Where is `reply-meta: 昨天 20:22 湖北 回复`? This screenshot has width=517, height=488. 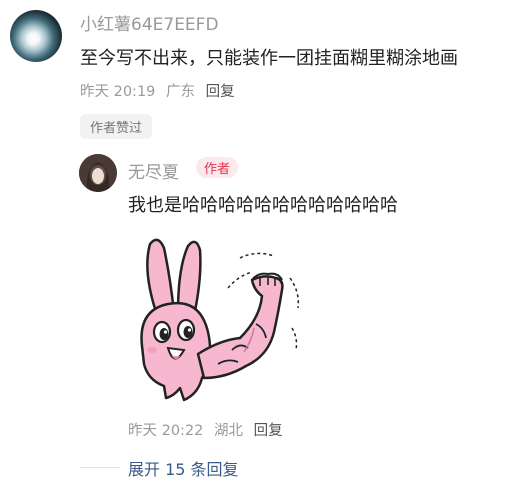
reply-meta: 昨天 20:22 湖北 回复 is located at coordinates (208, 429).